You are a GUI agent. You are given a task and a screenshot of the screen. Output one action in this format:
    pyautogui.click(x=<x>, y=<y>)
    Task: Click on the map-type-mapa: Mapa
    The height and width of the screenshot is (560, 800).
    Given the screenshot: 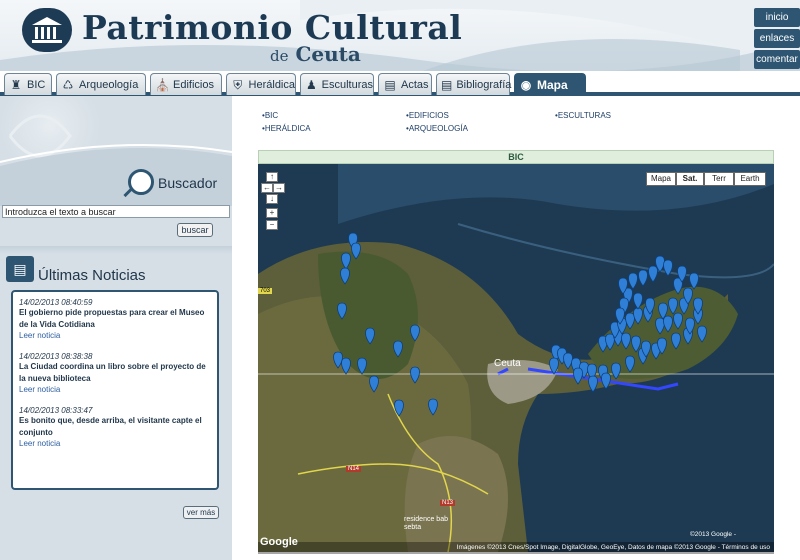 What is the action you would take?
    pyautogui.click(x=661, y=179)
    